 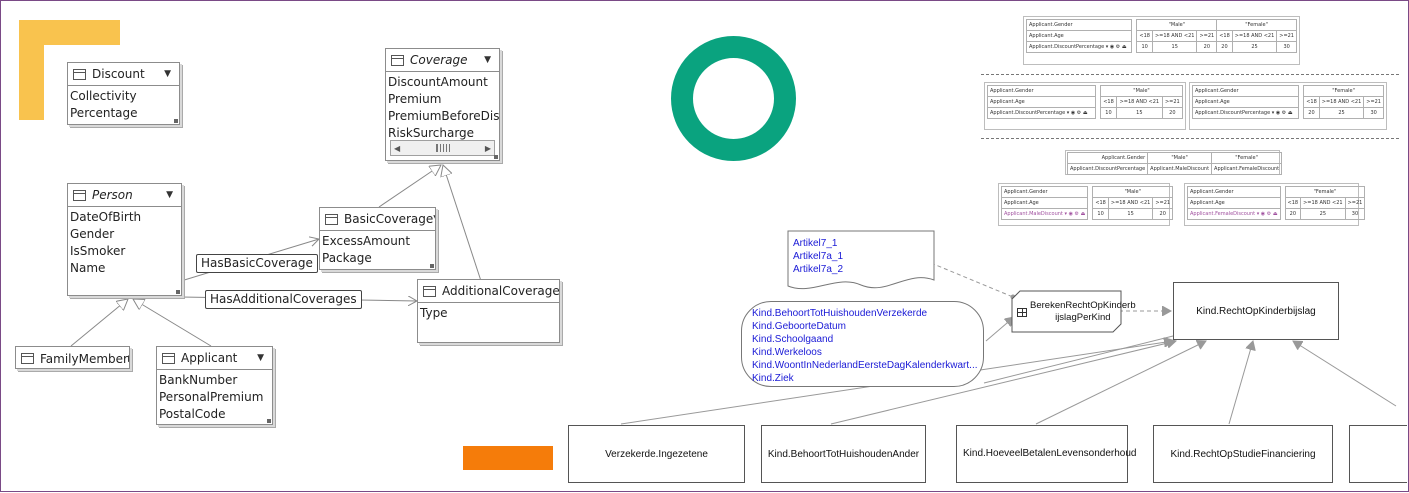 What do you see at coordinates (397, 148) in the screenshot?
I see `scroll-left-icon: ◀` at bounding box center [397, 148].